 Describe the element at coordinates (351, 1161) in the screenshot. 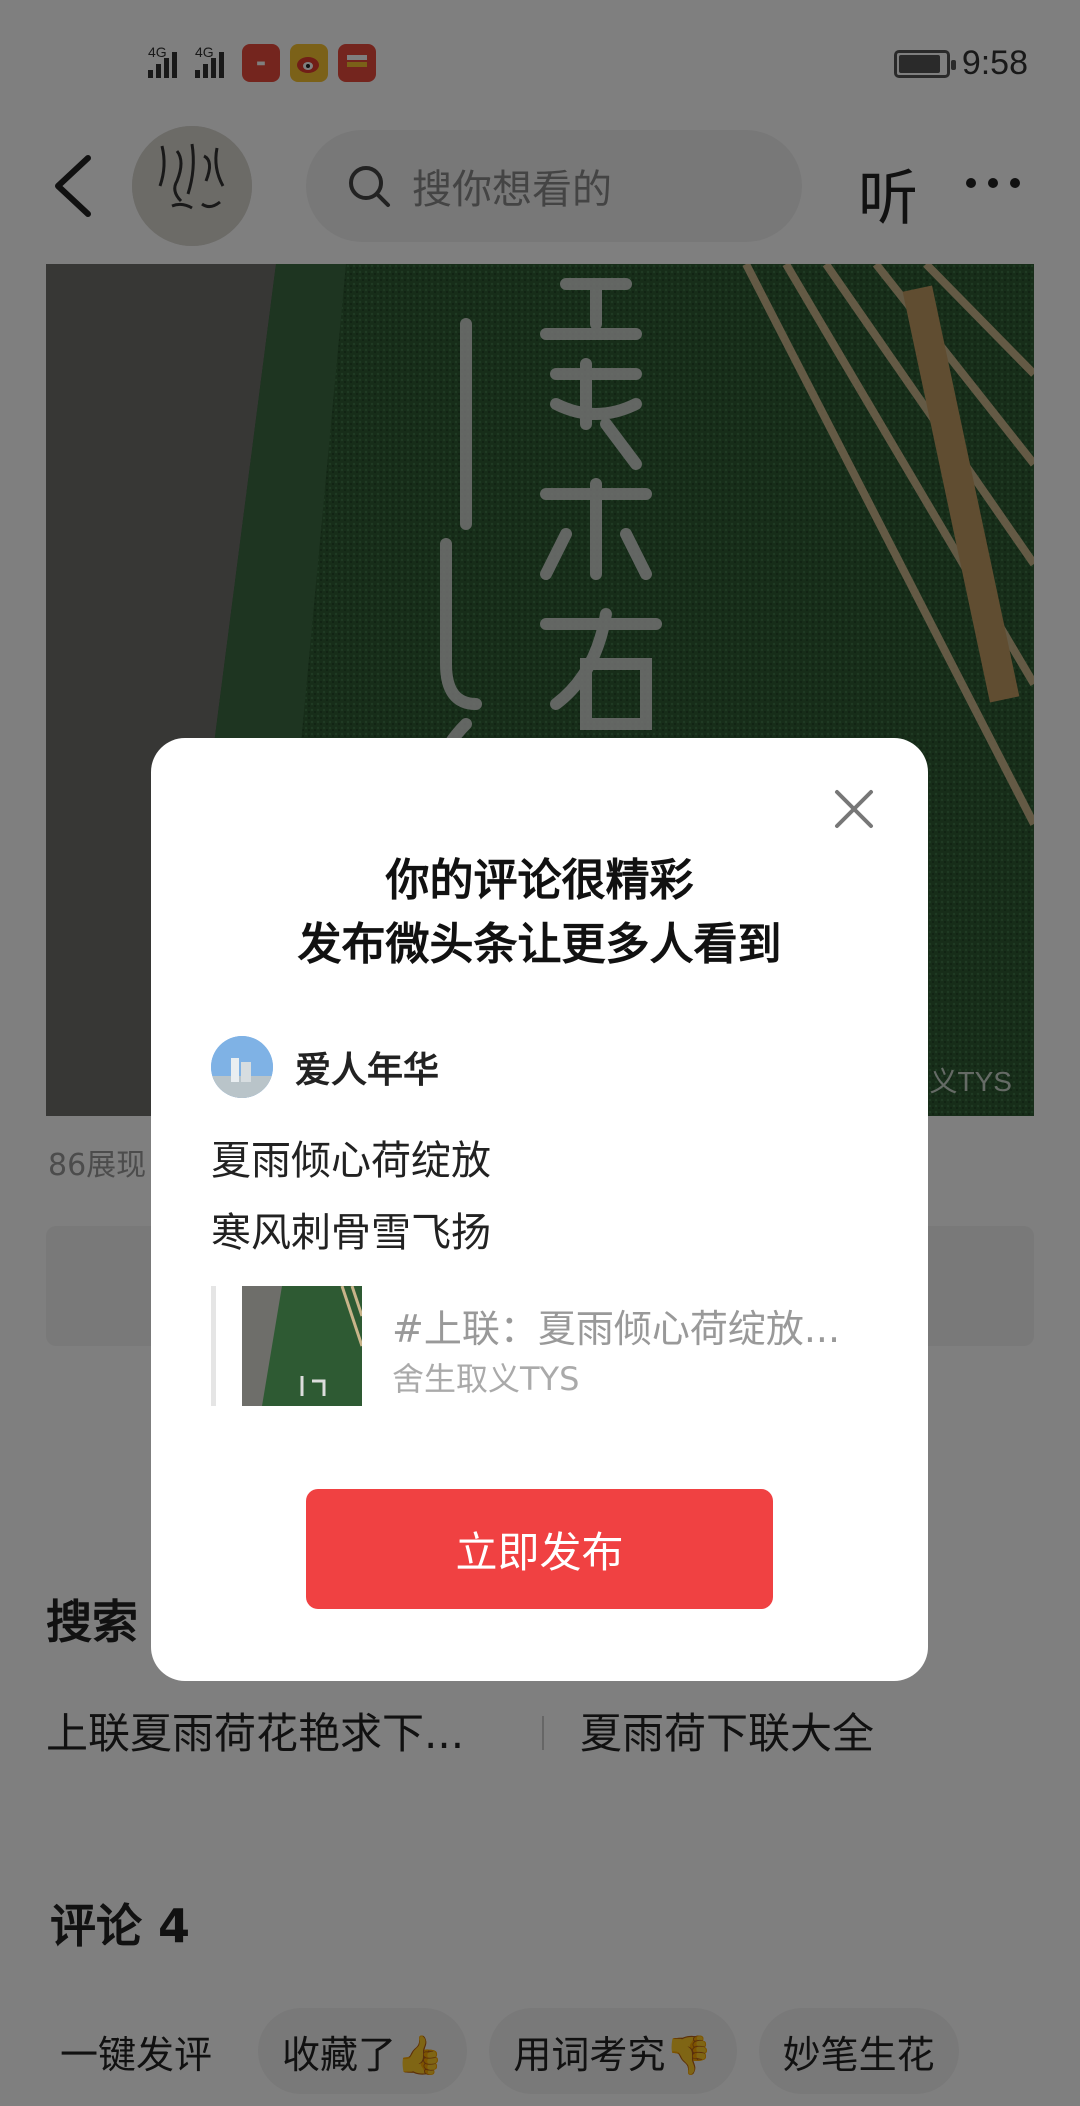

I see `comment-line-1: 夏雨倾心荷绽放` at that location.